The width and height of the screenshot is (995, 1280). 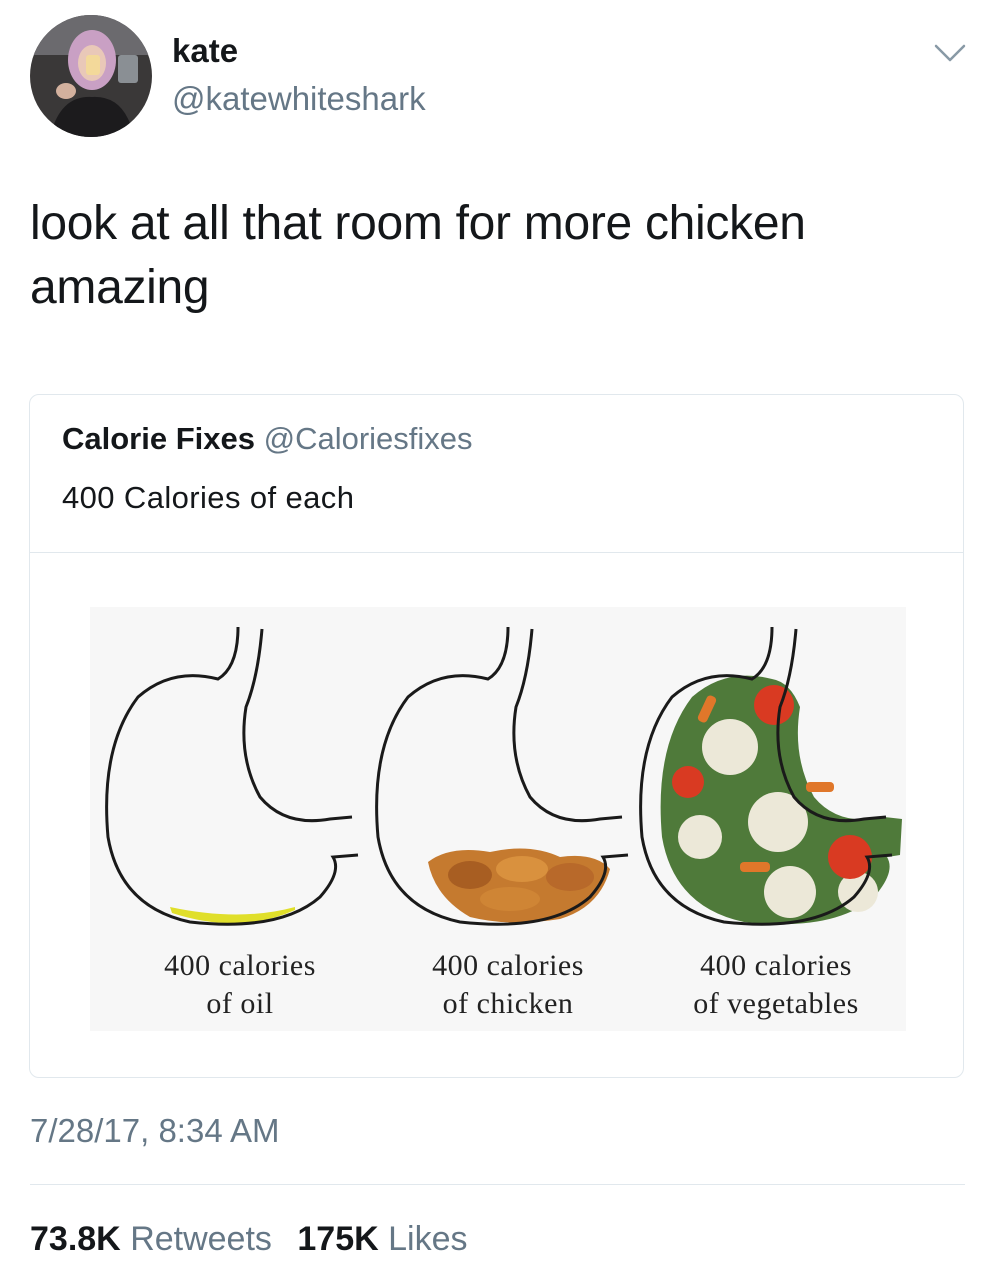 What do you see at coordinates (201, 1239) in the screenshot?
I see `retweets-label: Retweets` at bounding box center [201, 1239].